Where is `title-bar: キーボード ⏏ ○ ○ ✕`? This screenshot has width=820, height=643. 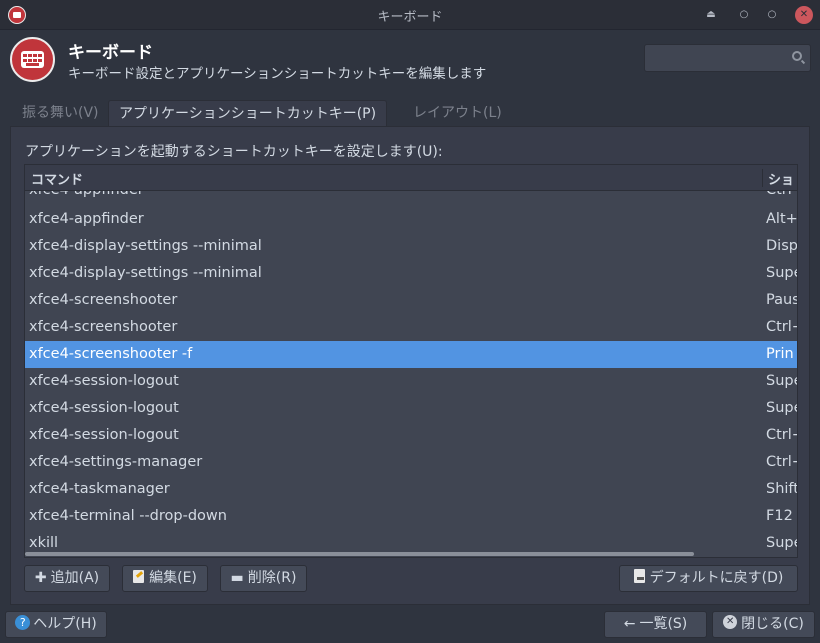 title-bar: キーボード ⏏ ○ ○ ✕ is located at coordinates (410, 15).